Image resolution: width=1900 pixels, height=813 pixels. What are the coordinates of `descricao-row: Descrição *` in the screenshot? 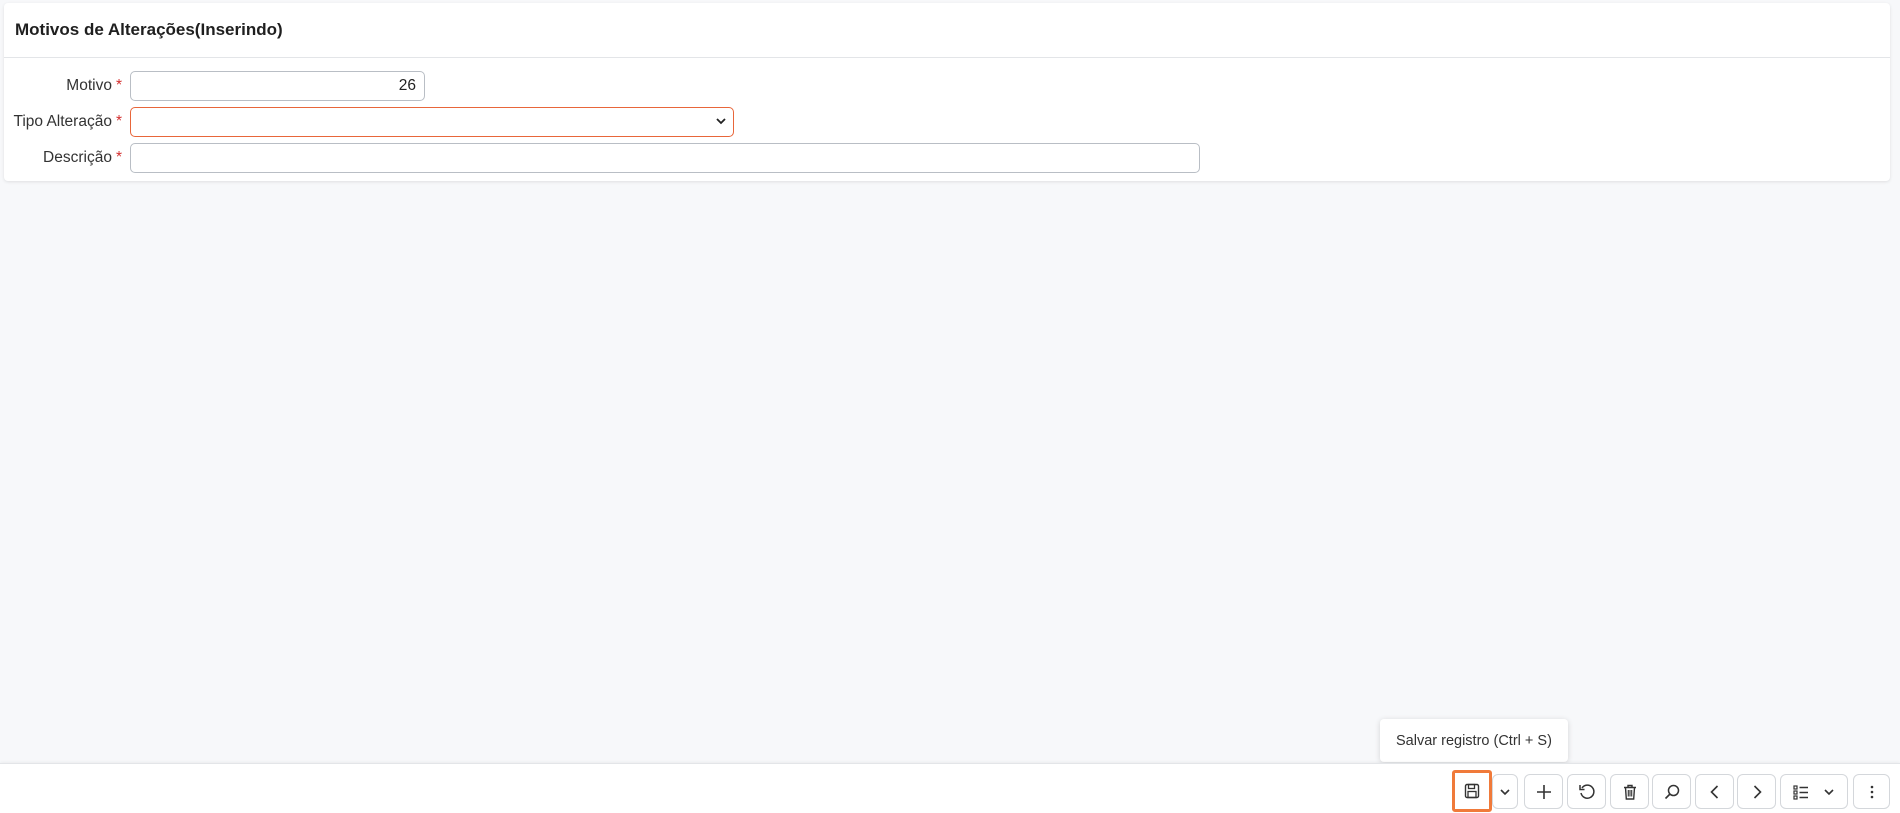 It's located at (602, 158).